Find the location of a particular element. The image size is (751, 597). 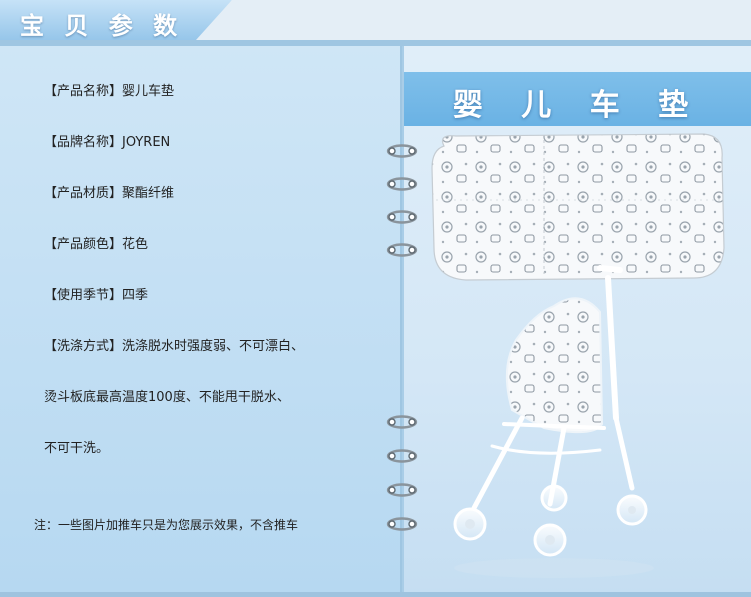

stroller-image is located at coordinates (553, 421).